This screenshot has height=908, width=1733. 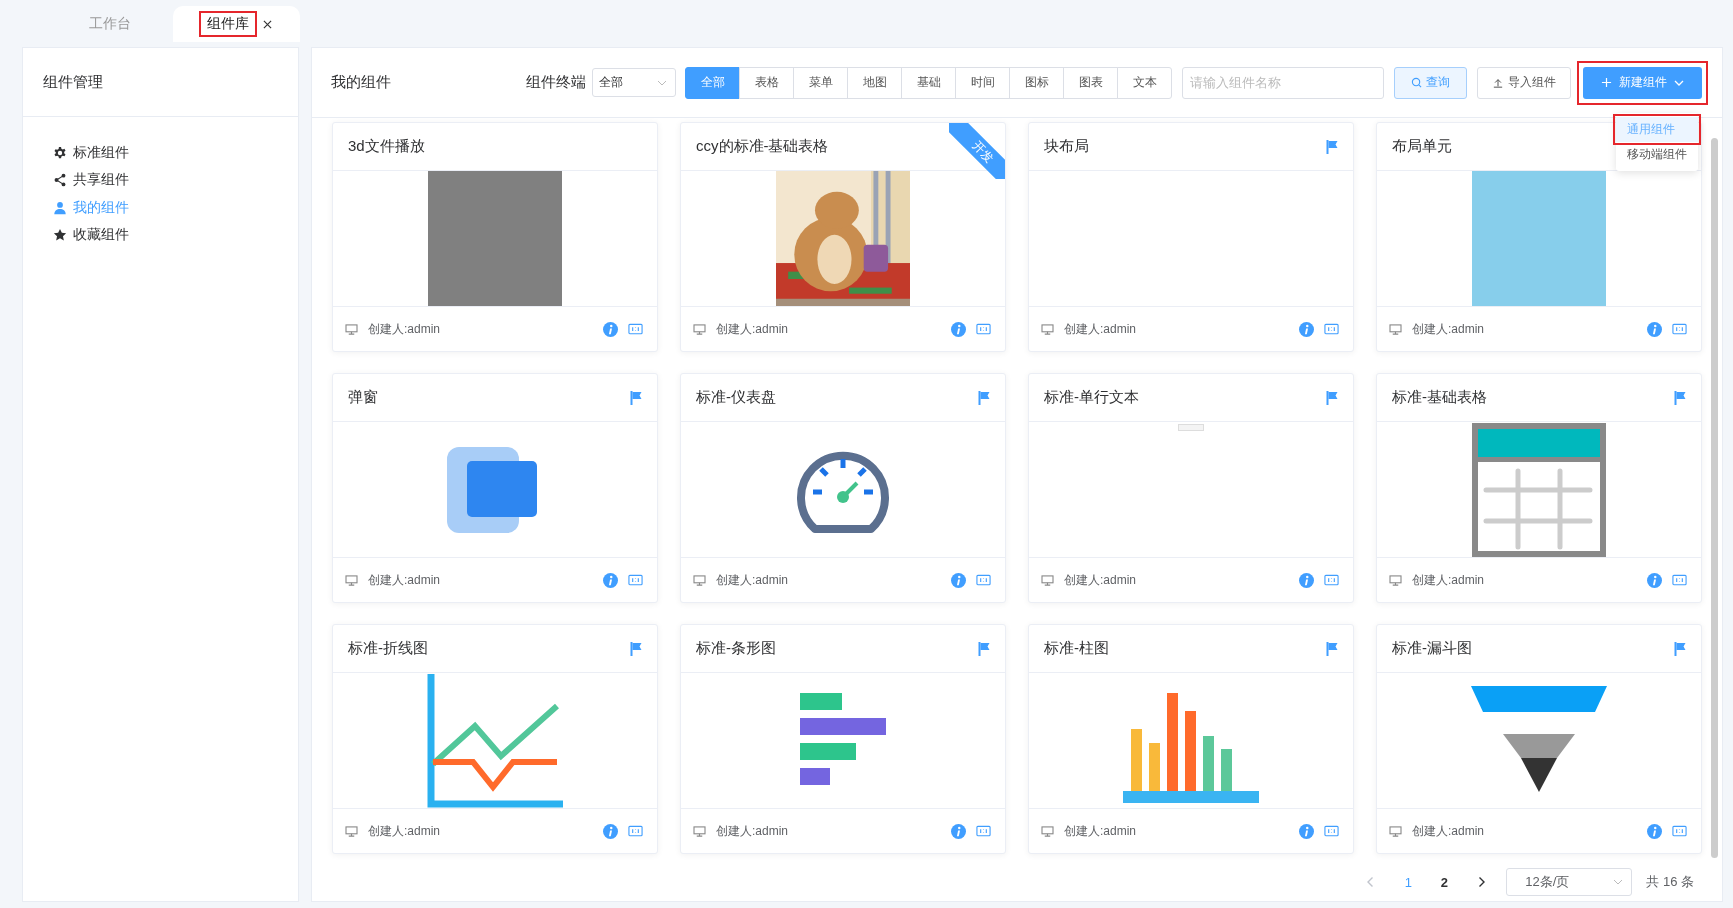 I want to click on sidebar-label: 标准组件, so click(x=101, y=152).